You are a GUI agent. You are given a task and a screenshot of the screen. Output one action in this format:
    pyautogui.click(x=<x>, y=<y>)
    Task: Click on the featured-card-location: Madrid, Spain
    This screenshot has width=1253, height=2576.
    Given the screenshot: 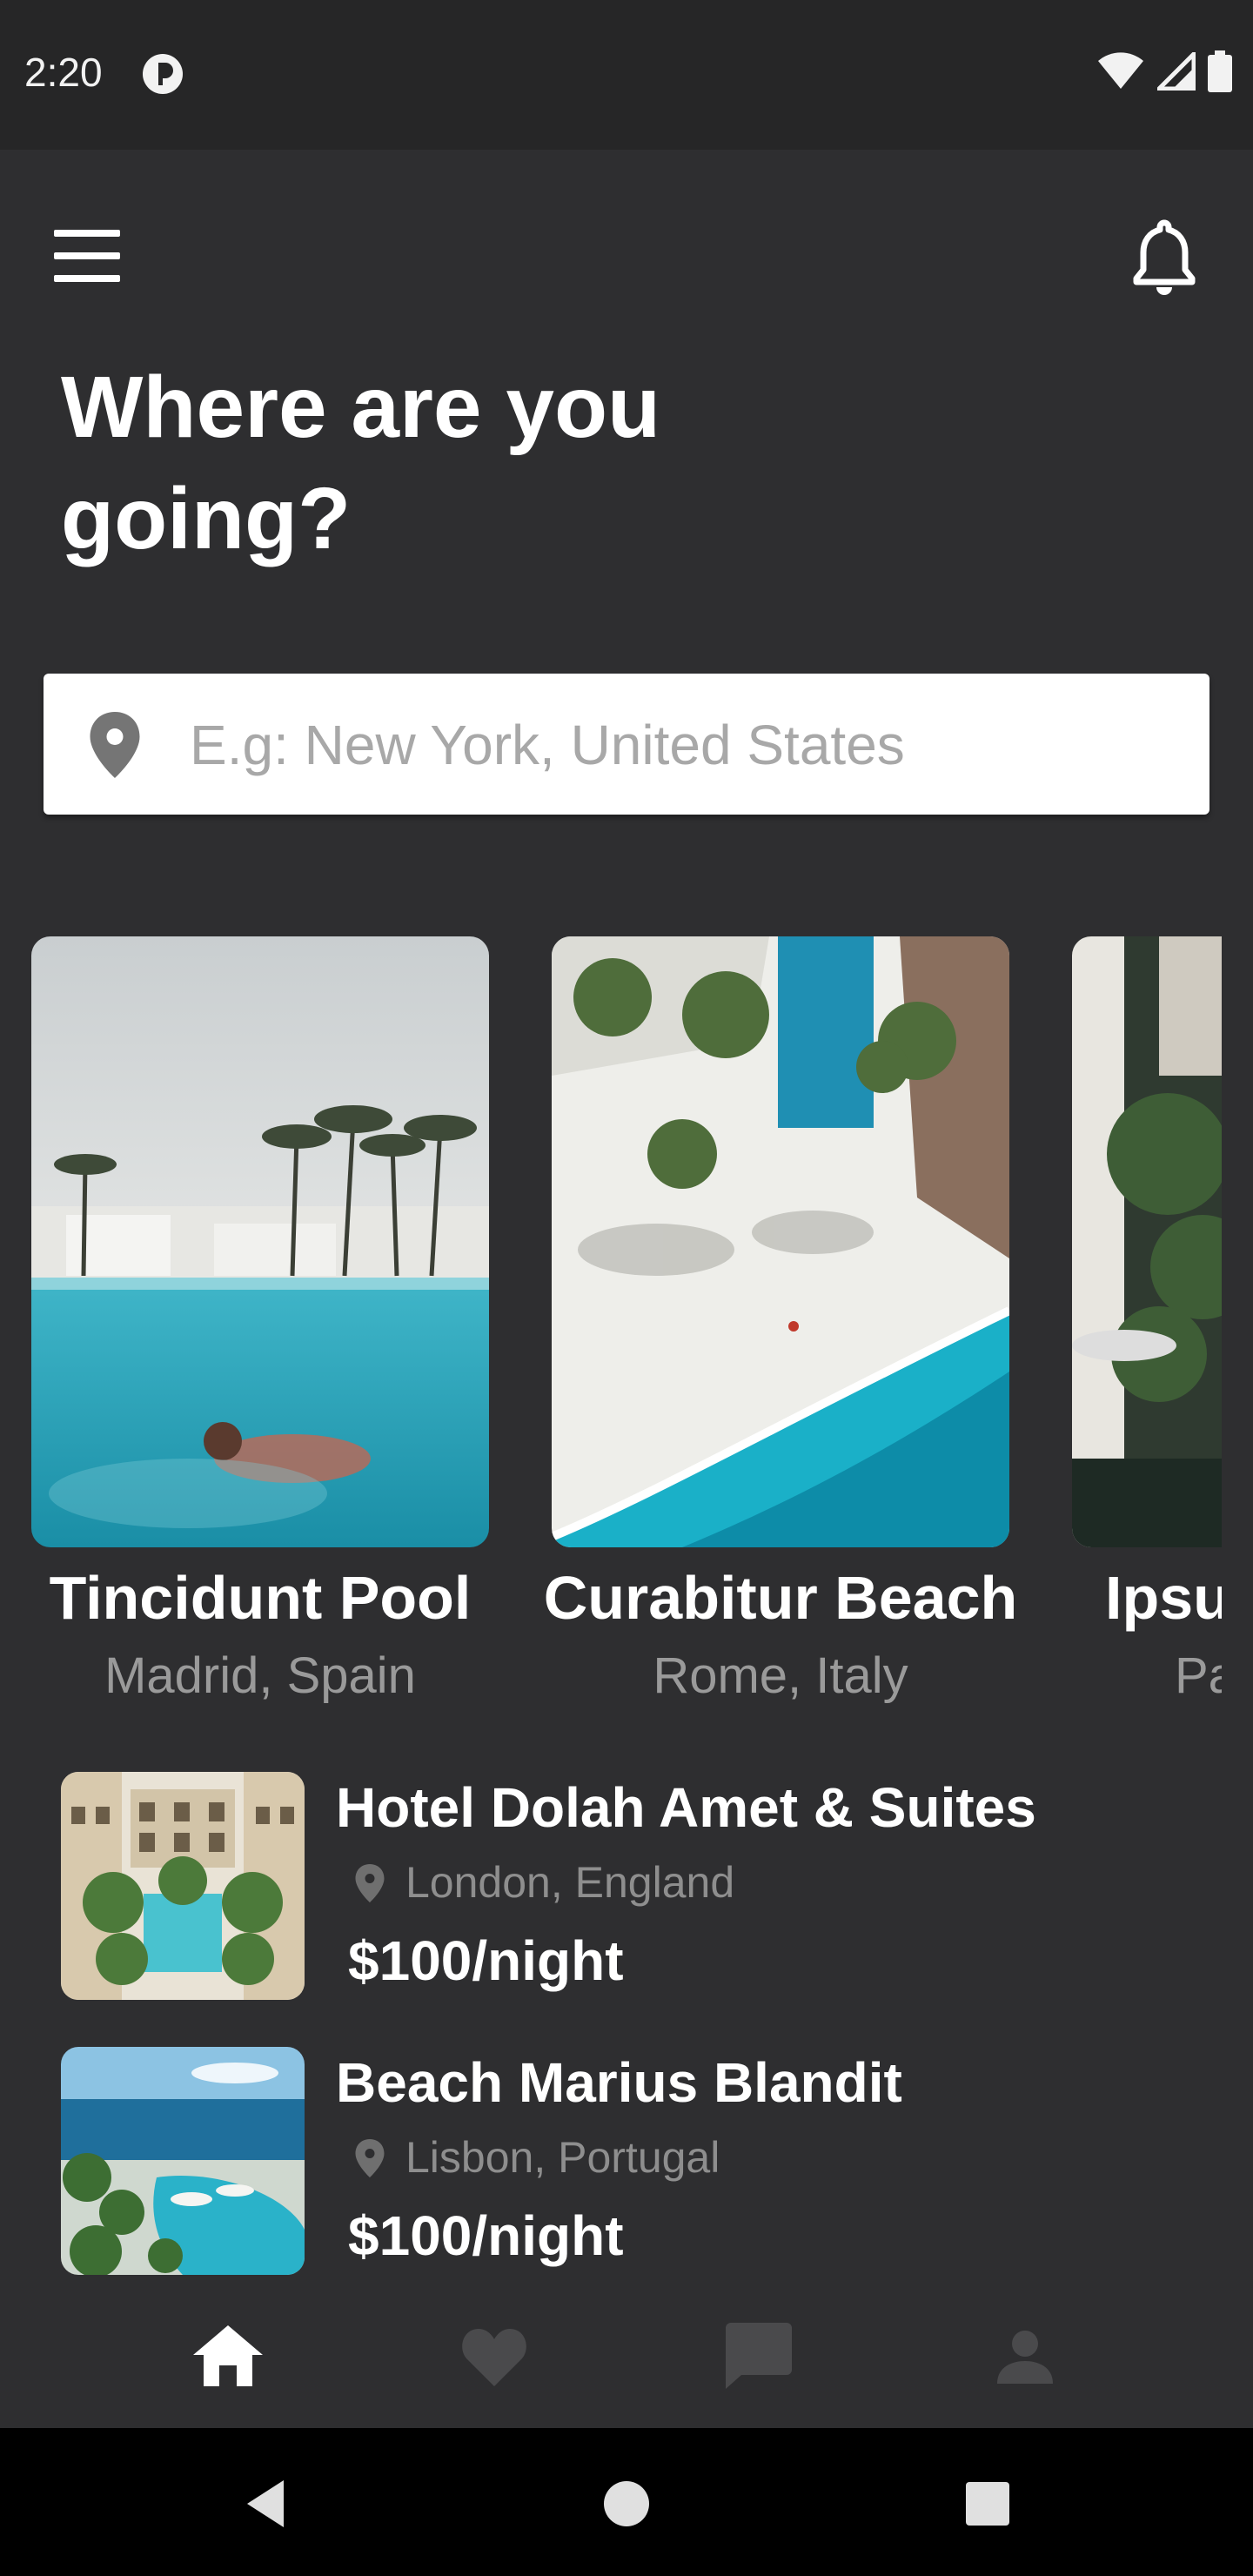 What is the action you would take?
    pyautogui.click(x=260, y=1676)
    